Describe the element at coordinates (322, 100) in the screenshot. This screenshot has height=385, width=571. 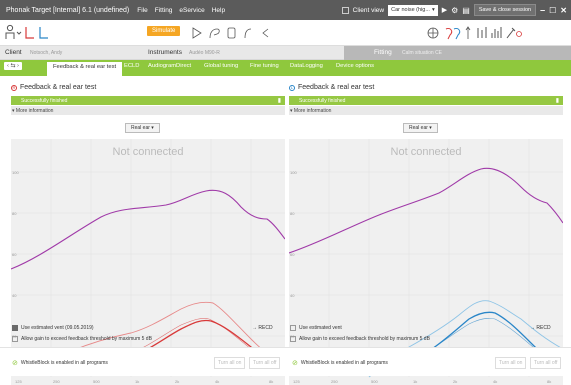
I see `left-status-text: Successfully finished` at that location.